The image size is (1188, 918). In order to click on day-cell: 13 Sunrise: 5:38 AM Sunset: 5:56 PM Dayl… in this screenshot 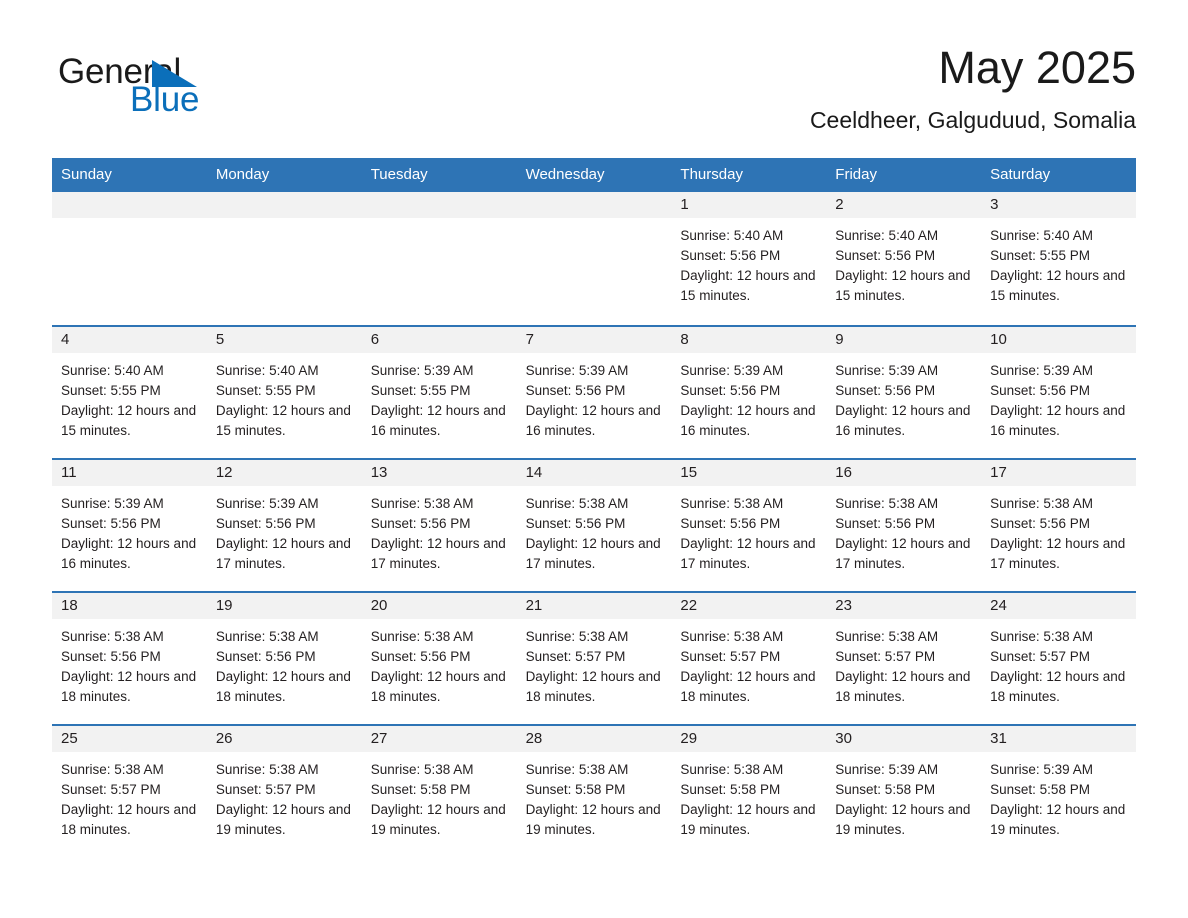, I will do `click(439, 525)`.